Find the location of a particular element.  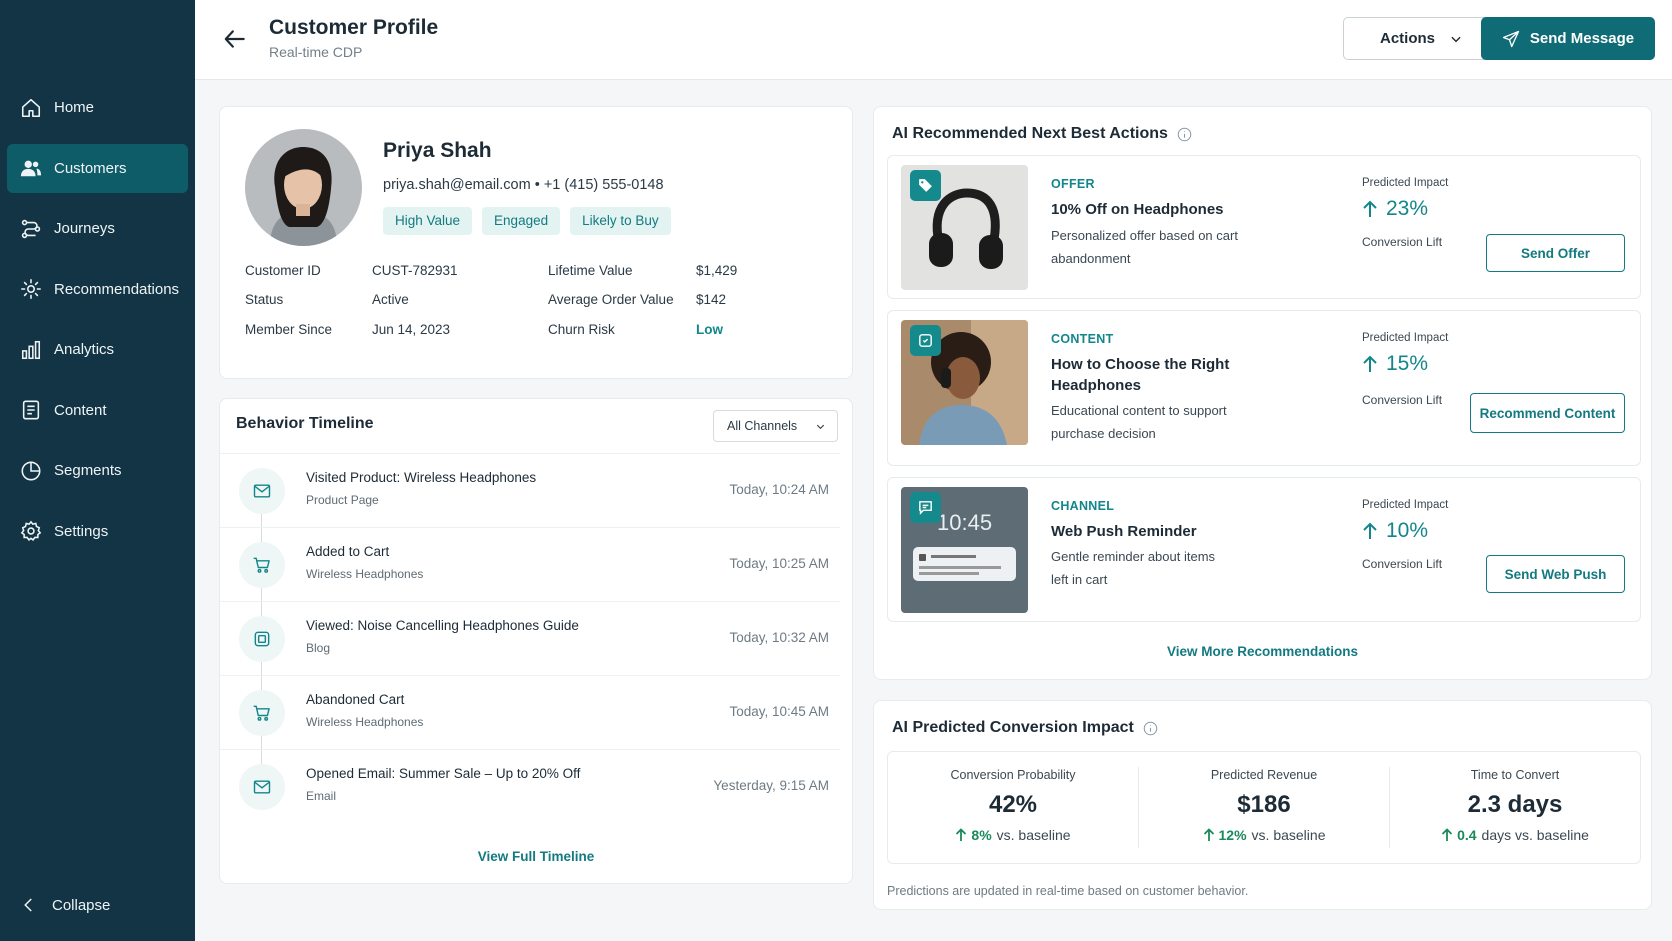

customer-id-label: Customer ID is located at coordinates (283, 270).